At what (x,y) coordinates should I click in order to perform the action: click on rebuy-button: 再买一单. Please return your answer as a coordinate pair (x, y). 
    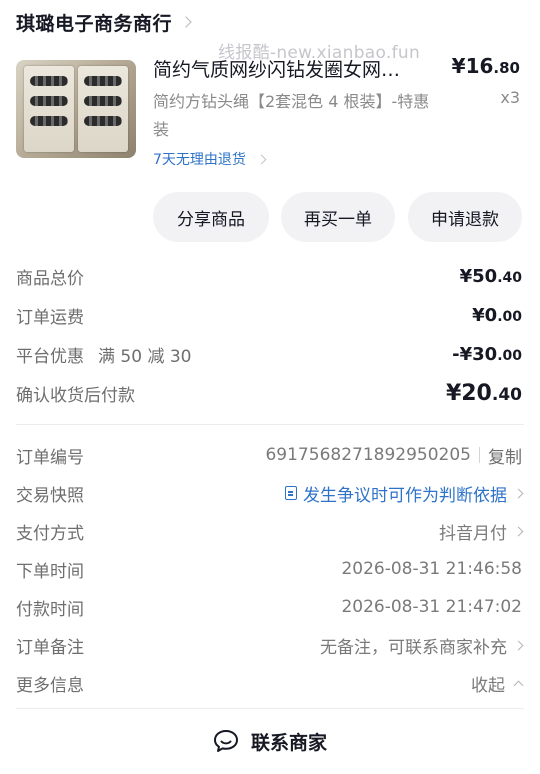
    Looking at the image, I should click on (338, 217).